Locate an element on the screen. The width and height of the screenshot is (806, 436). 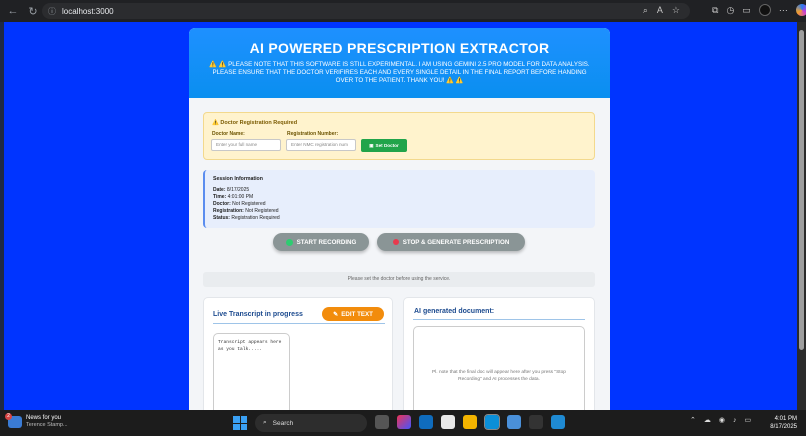
outlook-icon is located at coordinates (426, 422).